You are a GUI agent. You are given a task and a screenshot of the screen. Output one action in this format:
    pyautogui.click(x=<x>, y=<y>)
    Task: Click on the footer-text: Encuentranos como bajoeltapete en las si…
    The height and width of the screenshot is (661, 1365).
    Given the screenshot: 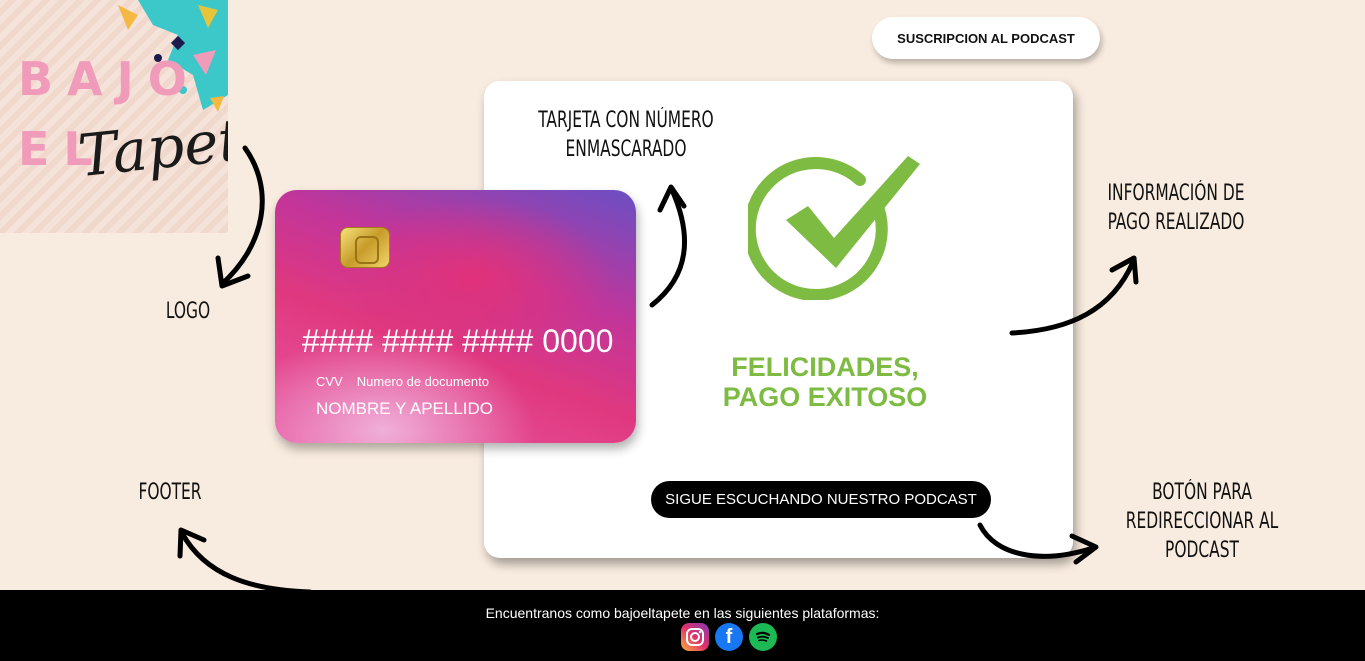 What is the action you would take?
    pyautogui.click(x=682, y=613)
    